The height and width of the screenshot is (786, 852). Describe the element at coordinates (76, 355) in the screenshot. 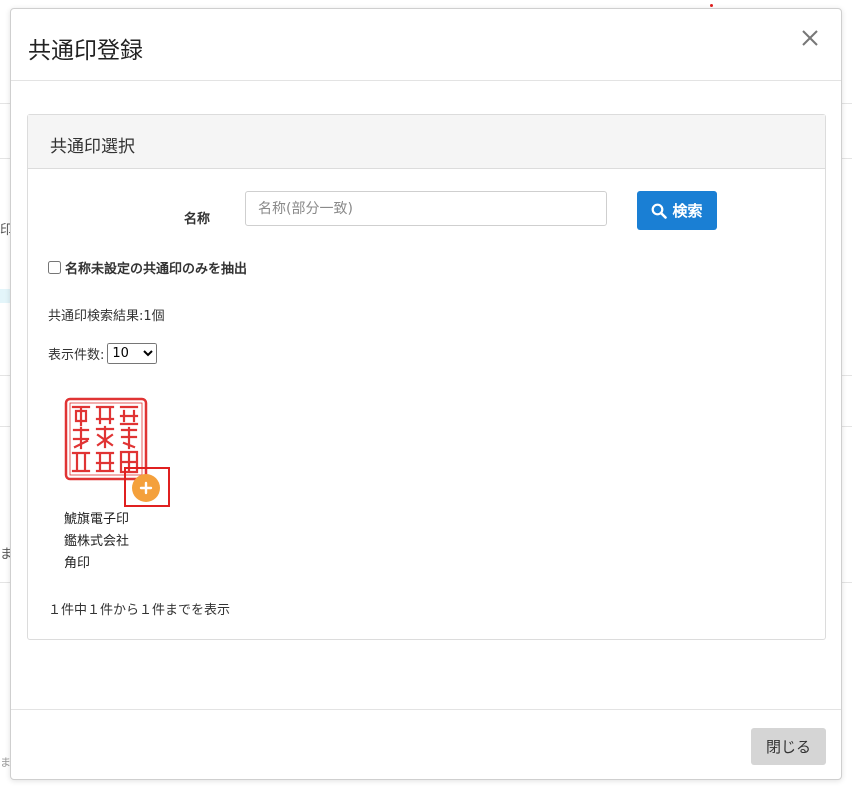

I see `page-size-label: 表示件数:` at that location.